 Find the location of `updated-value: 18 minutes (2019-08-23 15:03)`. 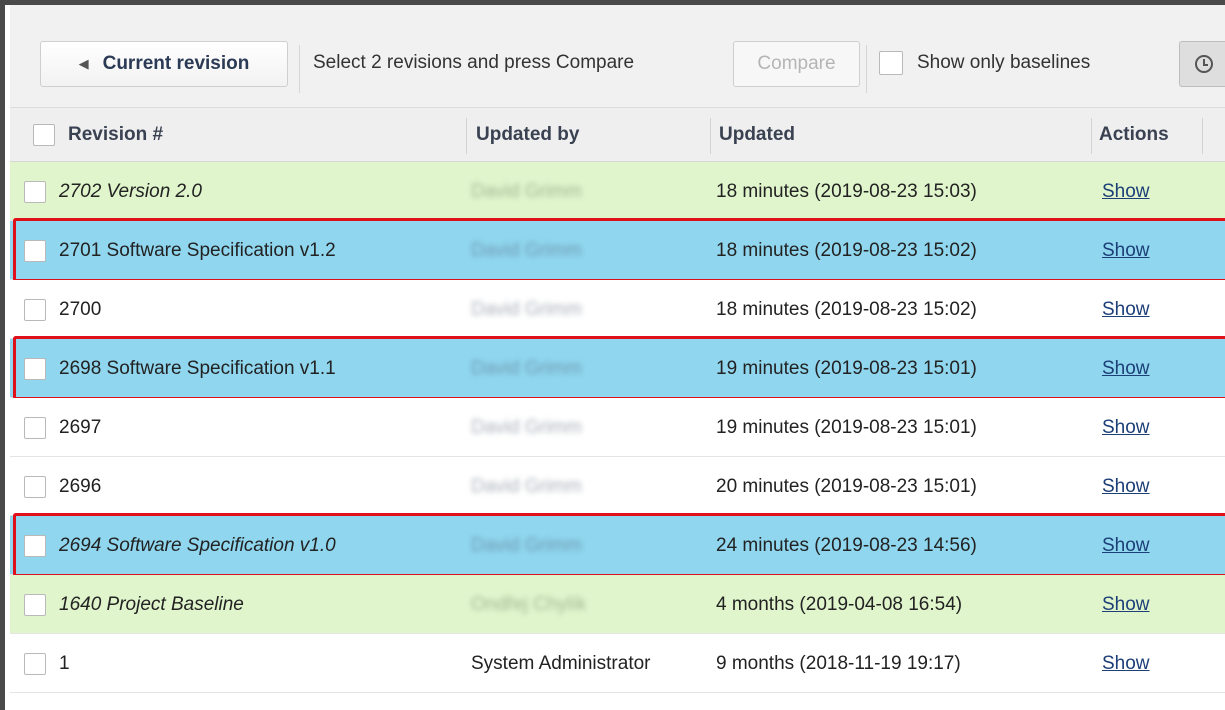

updated-value: 18 minutes (2019-08-23 15:03) is located at coordinates (846, 191).